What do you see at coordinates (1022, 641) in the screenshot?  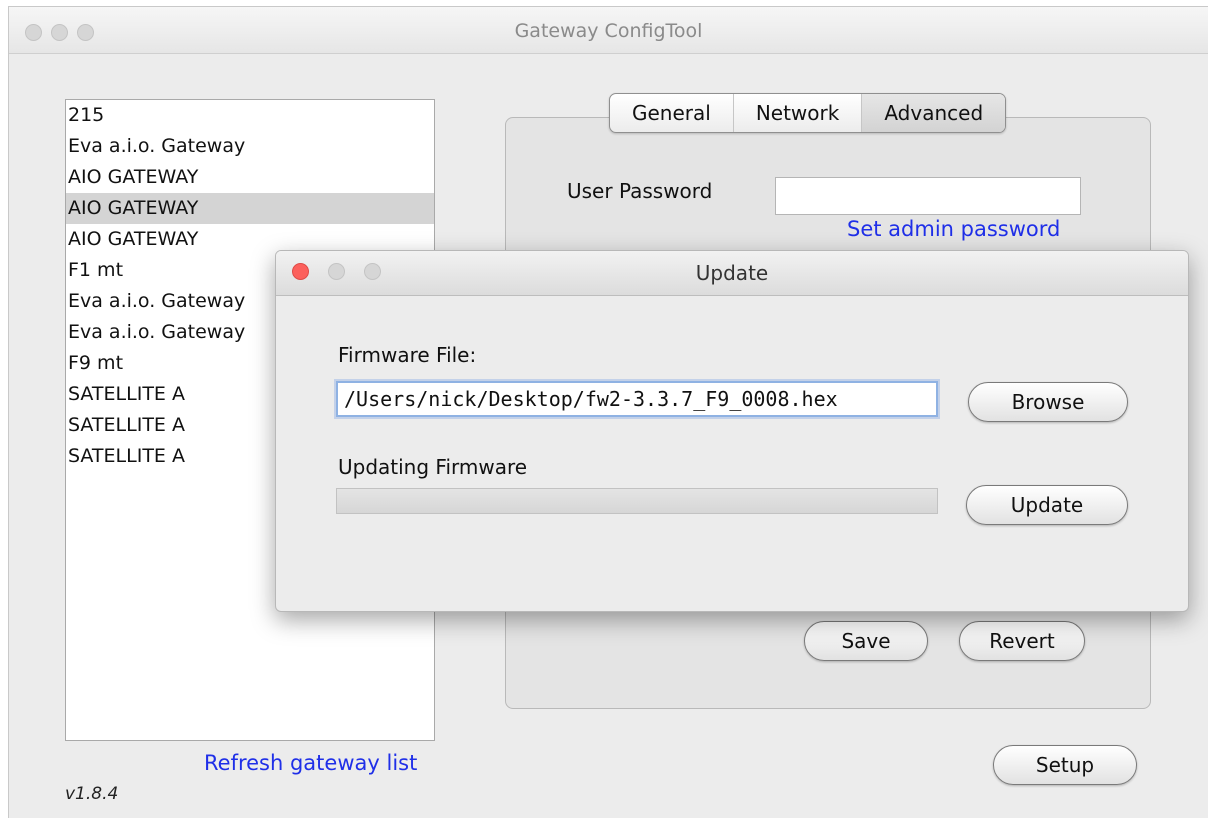 I see `revert-button: Revert` at bounding box center [1022, 641].